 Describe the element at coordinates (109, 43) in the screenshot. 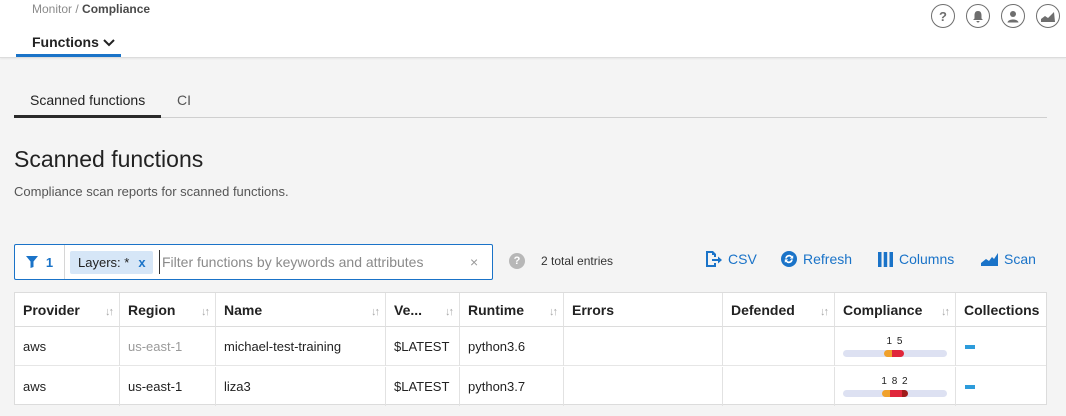

I see `chevron-down-icon` at that location.